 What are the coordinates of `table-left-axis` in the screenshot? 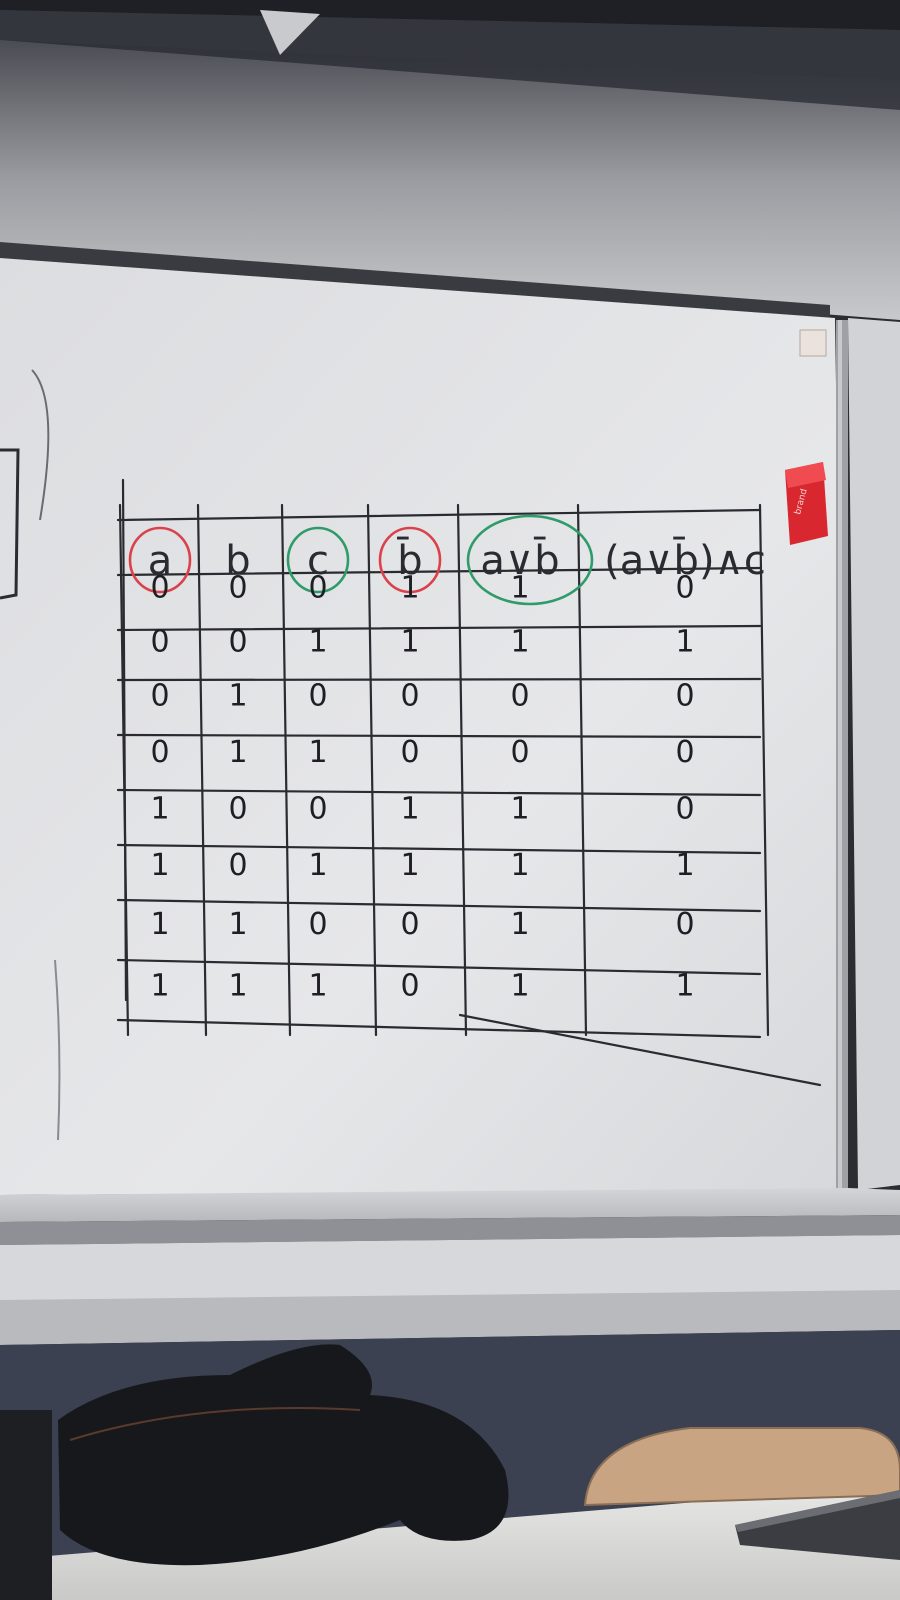 It's located at (124, 740).